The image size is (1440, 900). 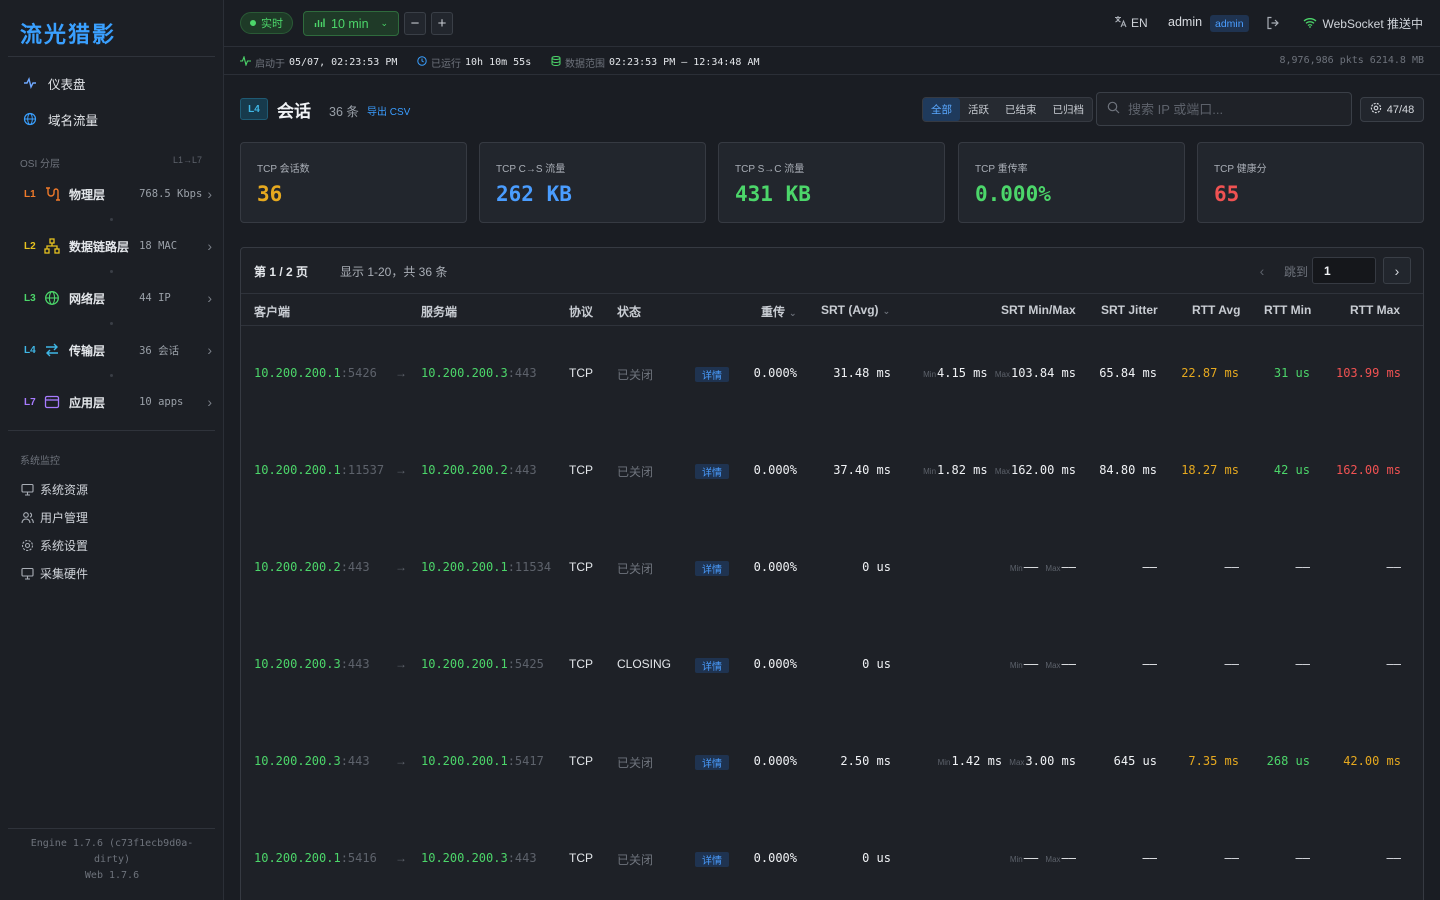 What do you see at coordinates (941, 109) in the screenshot?
I see `filter-all: 全部` at bounding box center [941, 109].